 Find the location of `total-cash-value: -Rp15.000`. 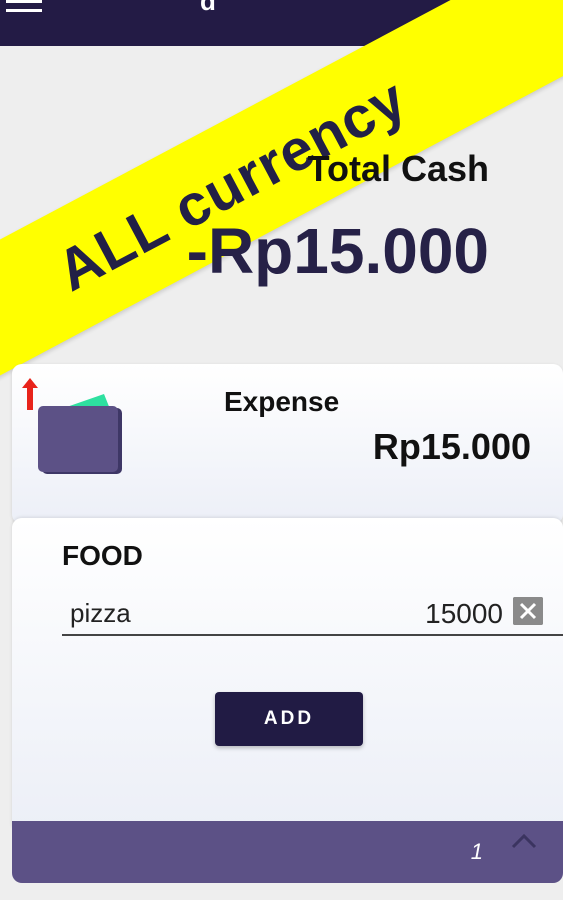

total-cash-value: -Rp15.000 is located at coordinates (337, 251).